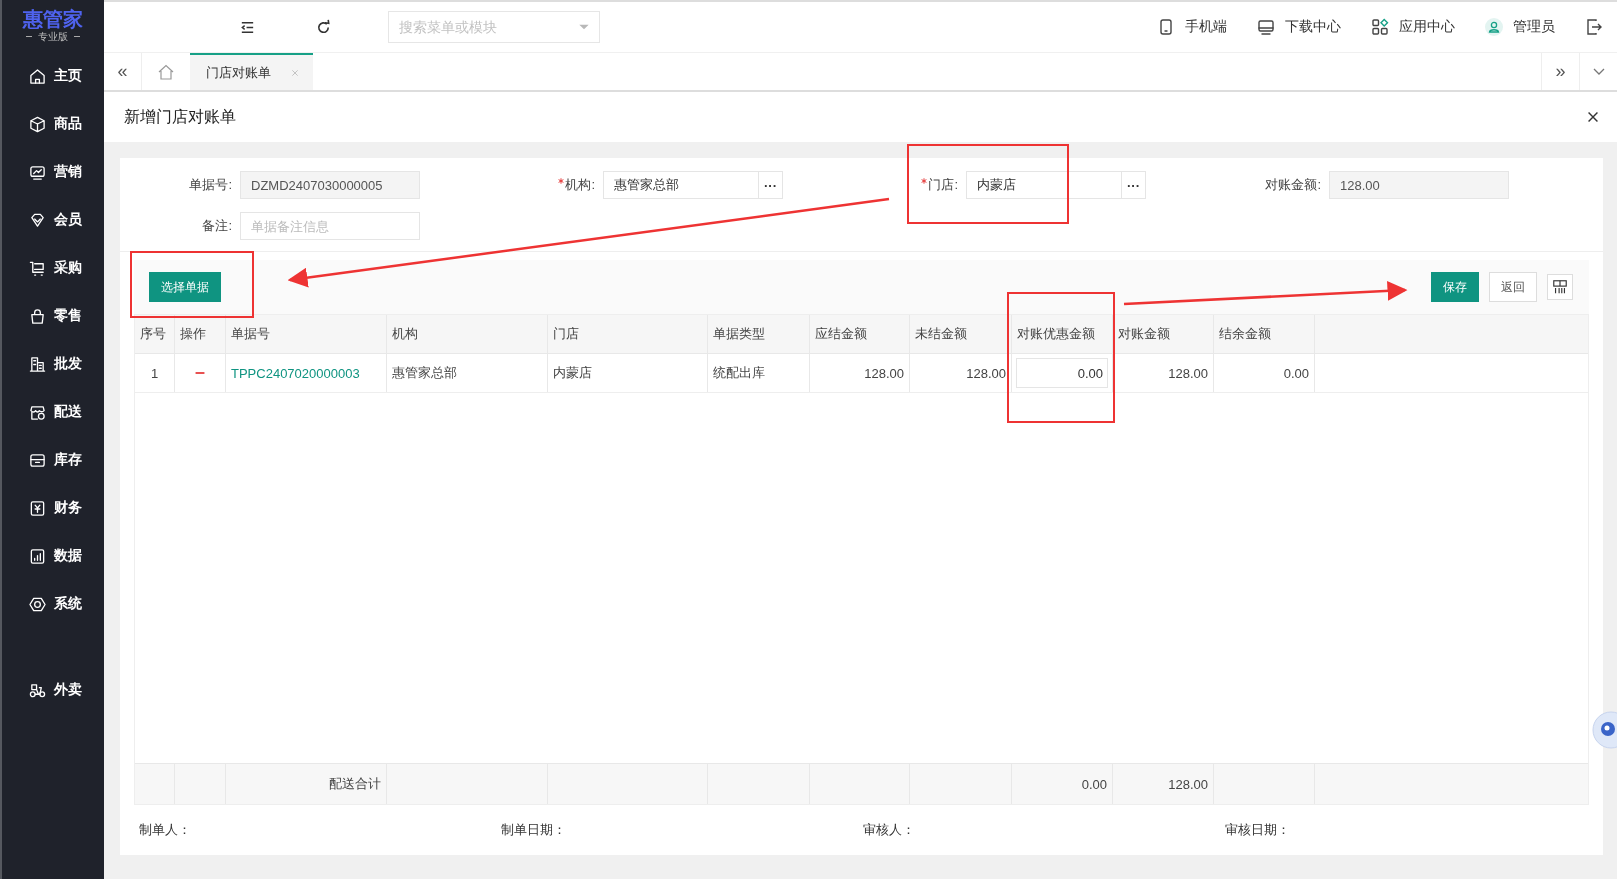 The height and width of the screenshot is (879, 1617). I want to click on apps-icon, so click(1380, 27).